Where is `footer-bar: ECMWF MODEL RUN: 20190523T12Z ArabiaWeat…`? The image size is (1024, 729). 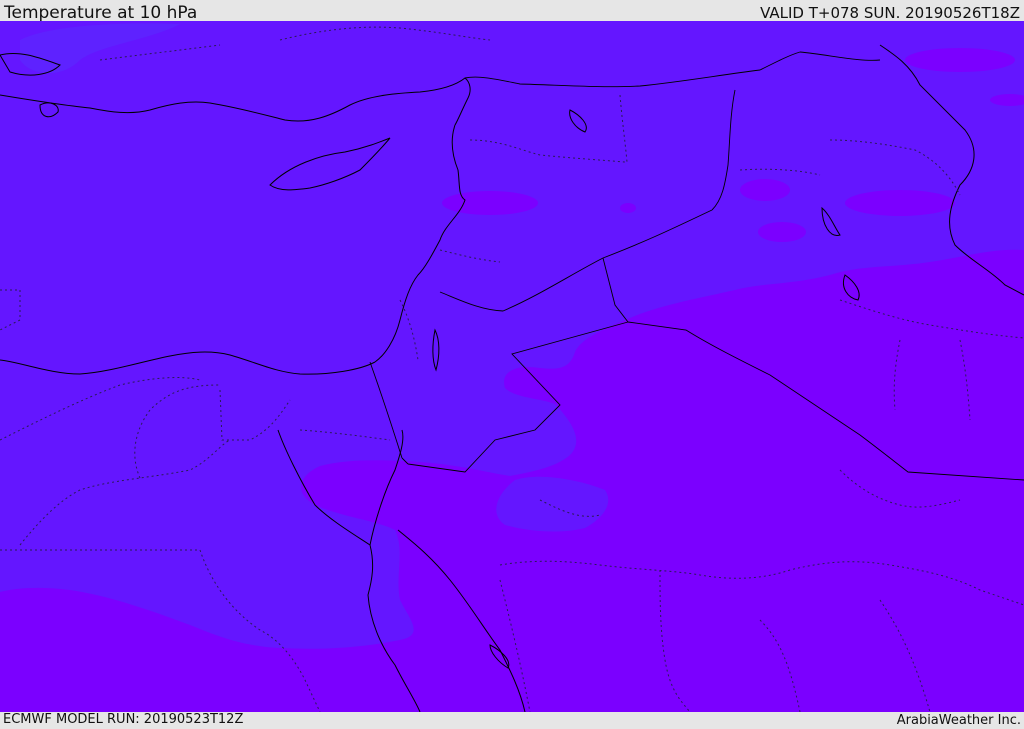 footer-bar: ECMWF MODEL RUN: 20190523T12Z ArabiaWeat… is located at coordinates (512, 720).